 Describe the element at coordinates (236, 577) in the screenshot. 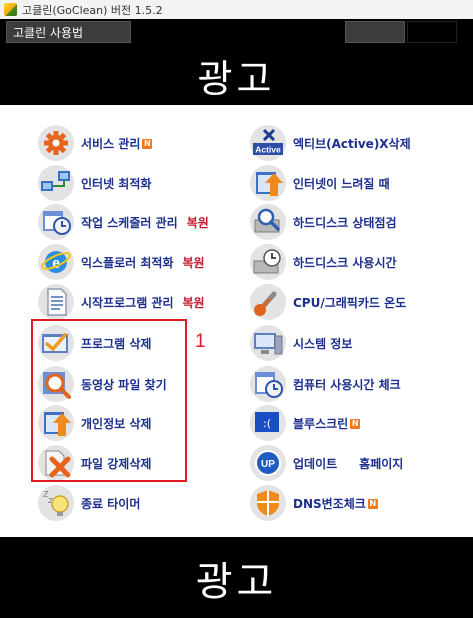

I see `ad-banner-bottom: 광고` at that location.